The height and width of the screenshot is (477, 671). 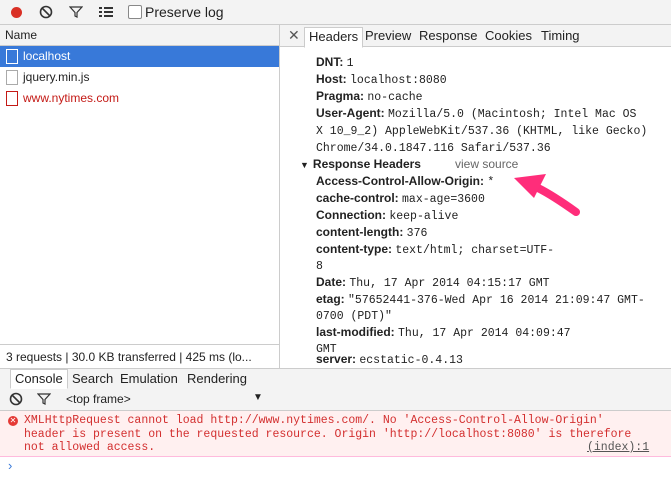 What do you see at coordinates (47, 56) in the screenshot?
I see `request-name: localhost` at bounding box center [47, 56].